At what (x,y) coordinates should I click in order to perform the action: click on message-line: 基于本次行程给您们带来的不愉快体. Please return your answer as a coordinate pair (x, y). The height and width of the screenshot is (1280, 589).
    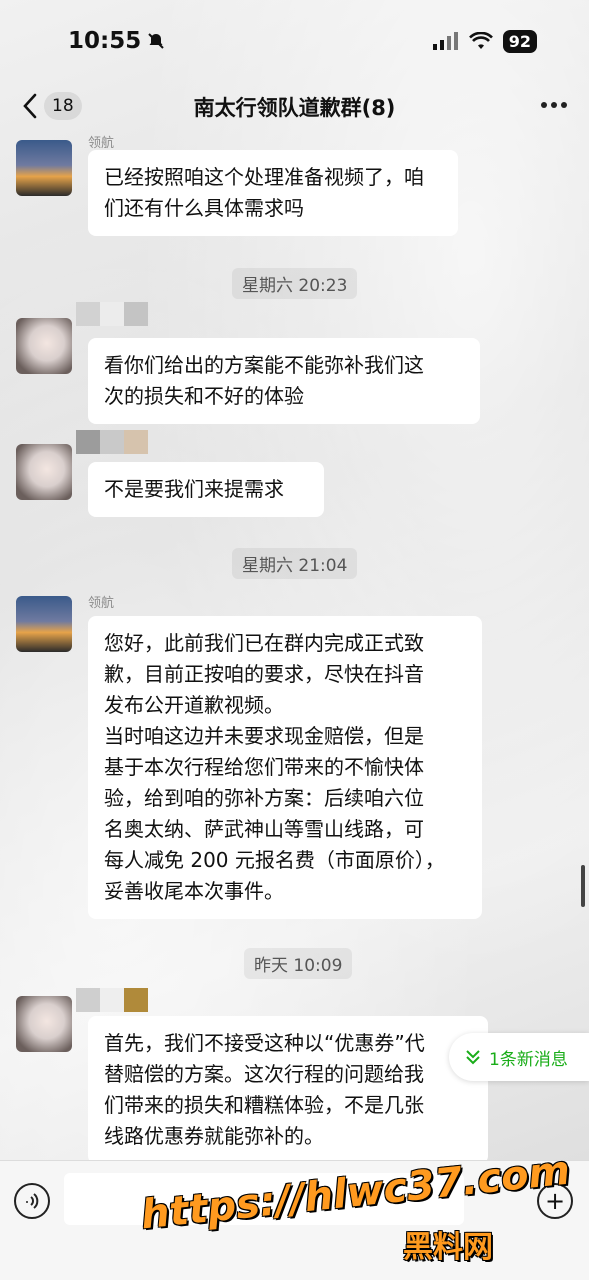
    Looking at the image, I should click on (264, 767).